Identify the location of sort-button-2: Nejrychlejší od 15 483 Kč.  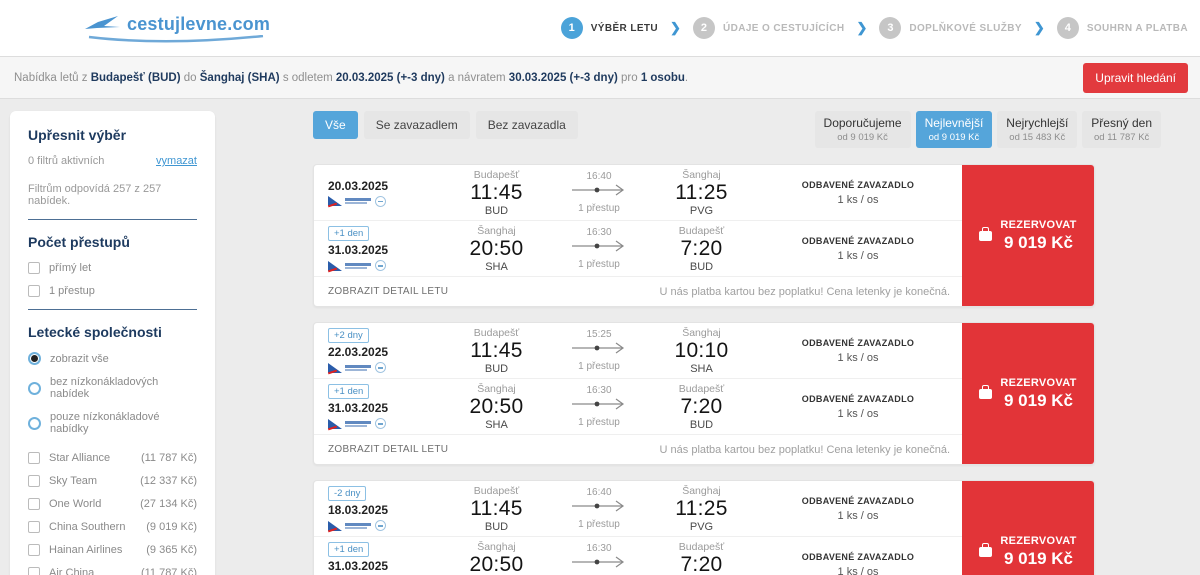
(1037, 129).